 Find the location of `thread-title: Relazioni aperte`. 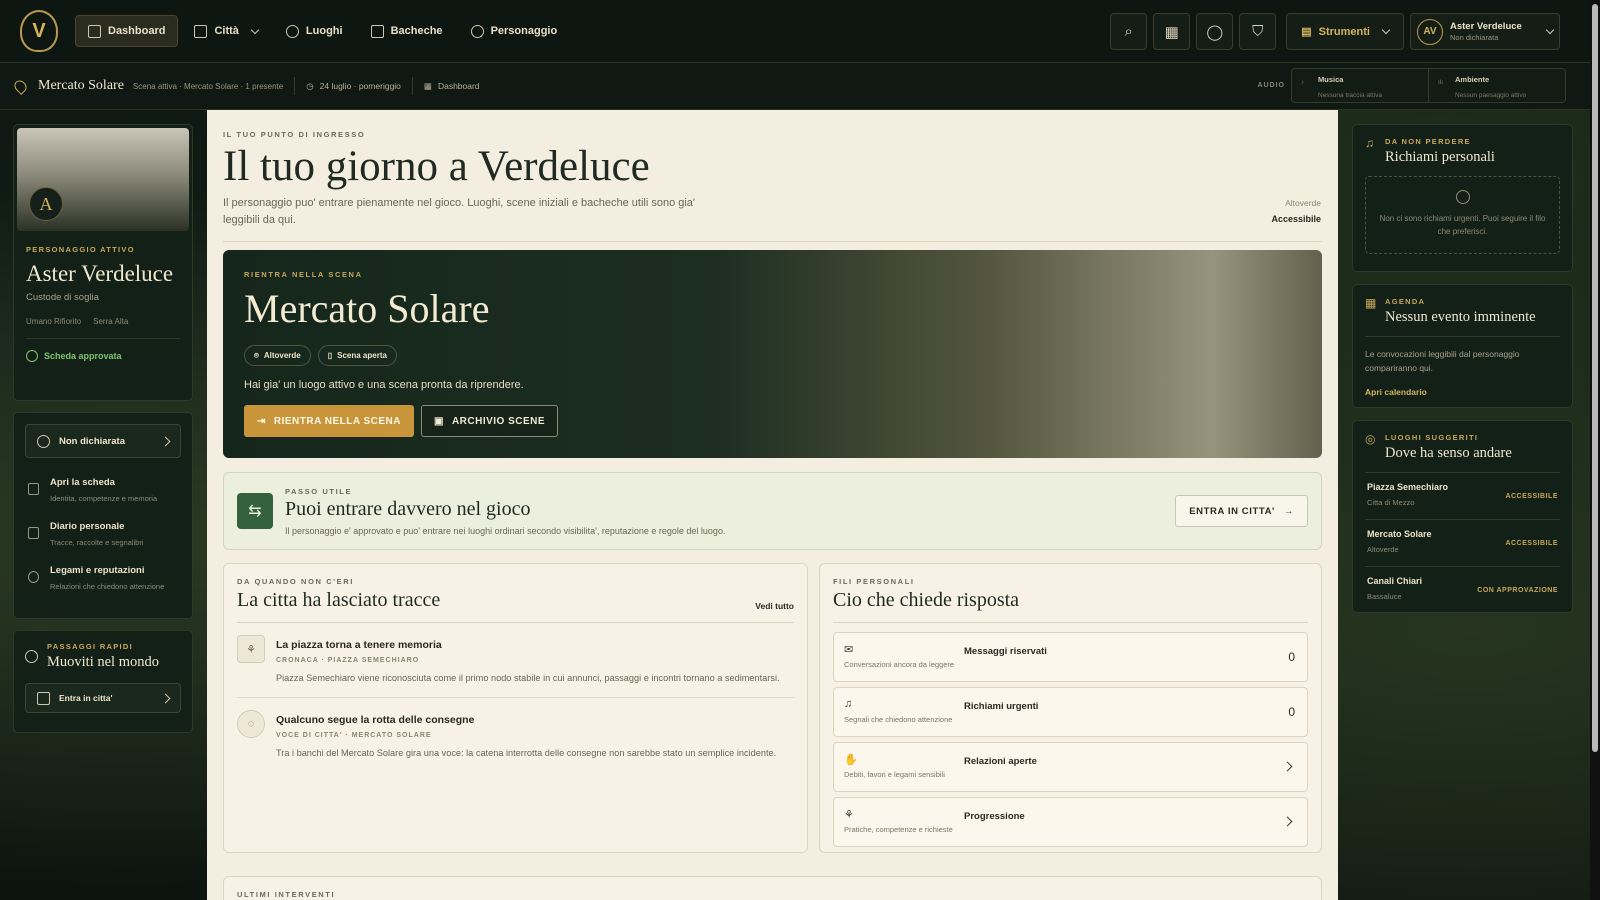

thread-title: Relazioni aperte is located at coordinates (1000, 761).